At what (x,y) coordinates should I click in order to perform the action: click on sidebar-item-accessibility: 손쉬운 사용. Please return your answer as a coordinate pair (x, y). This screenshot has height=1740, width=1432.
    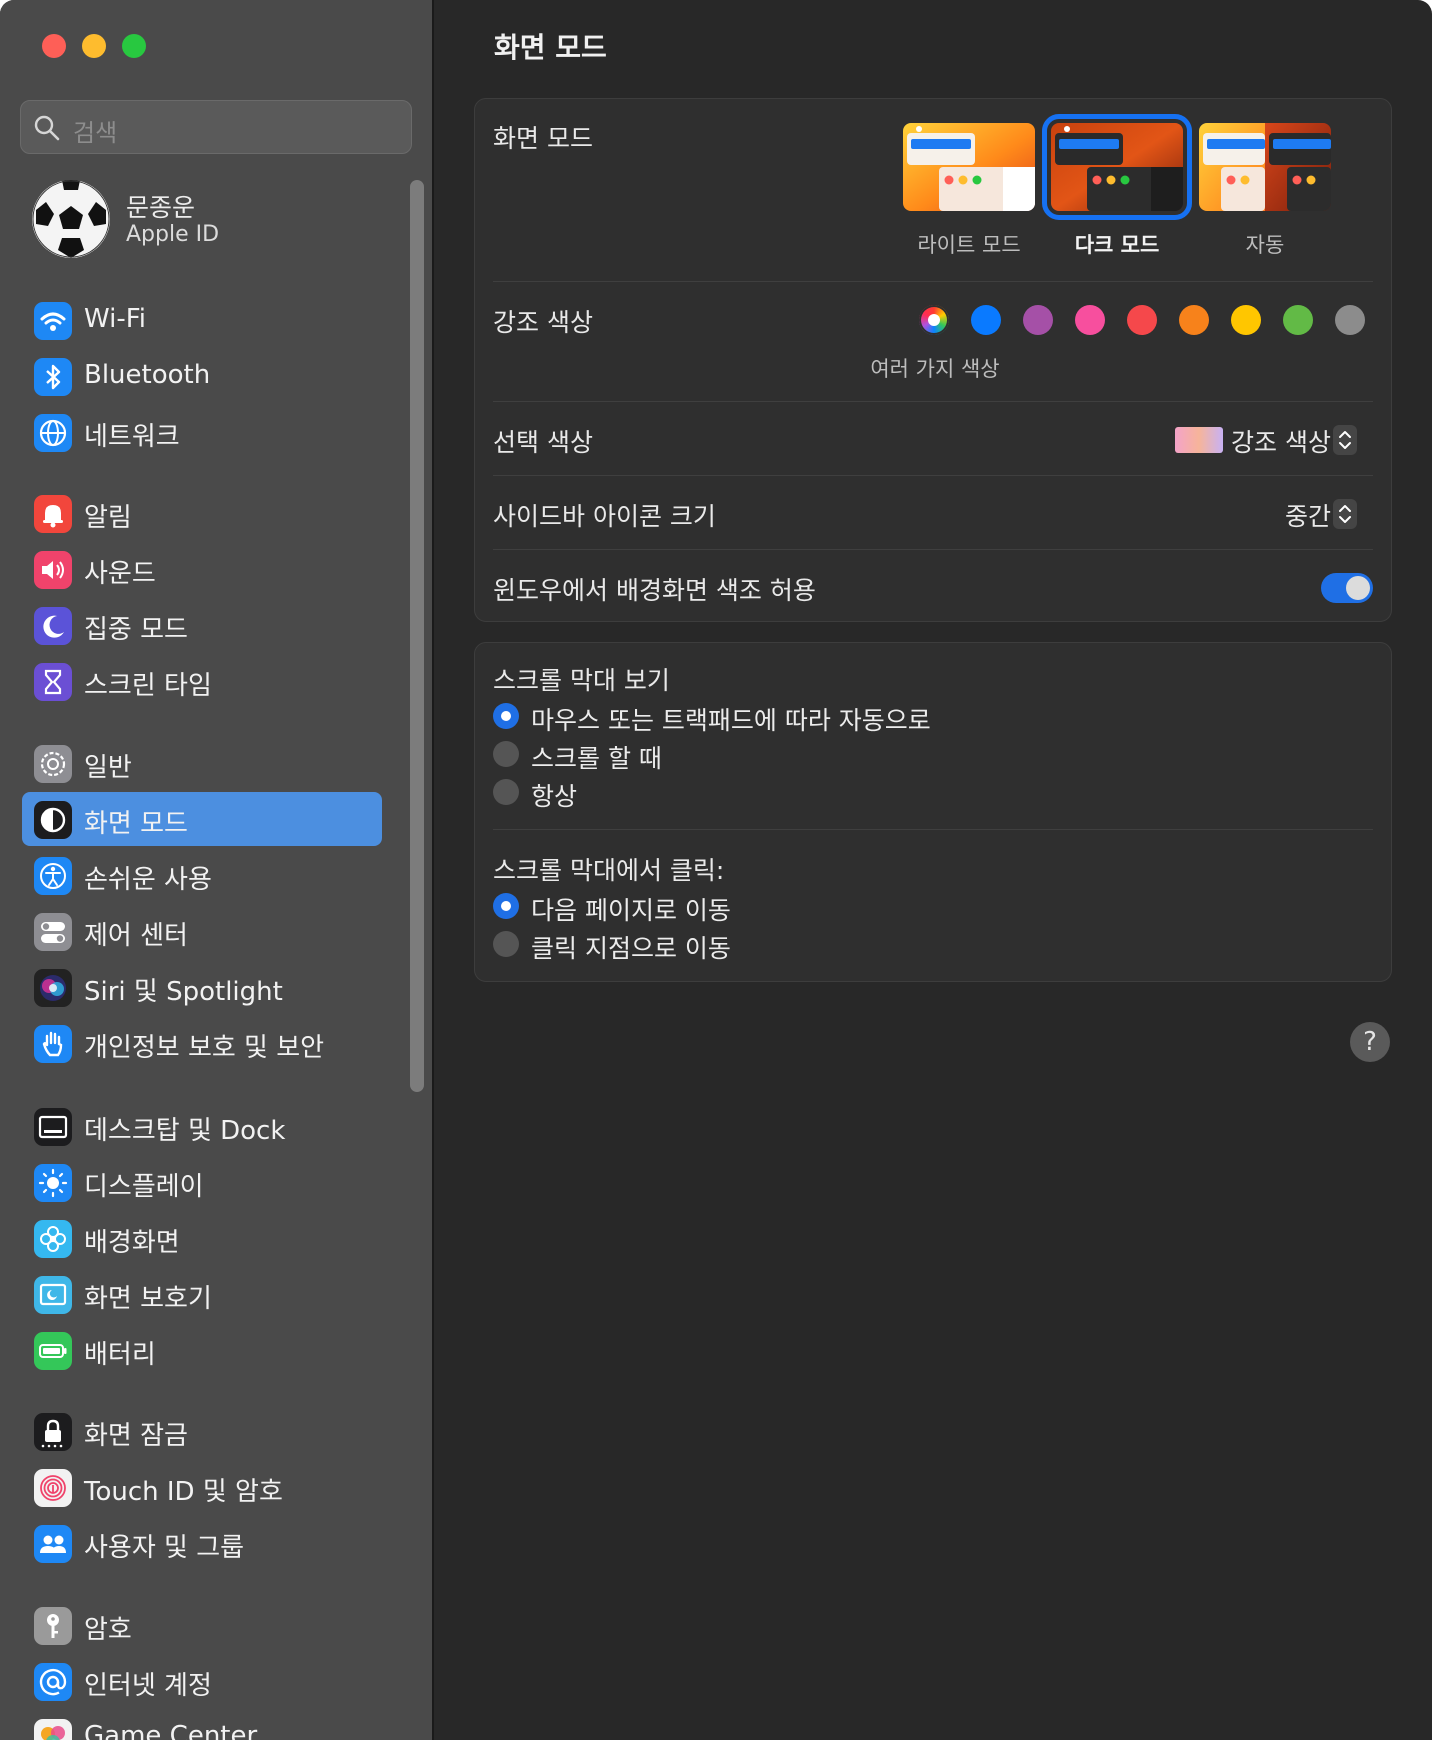
    Looking at the image, I should click on (202, 875).